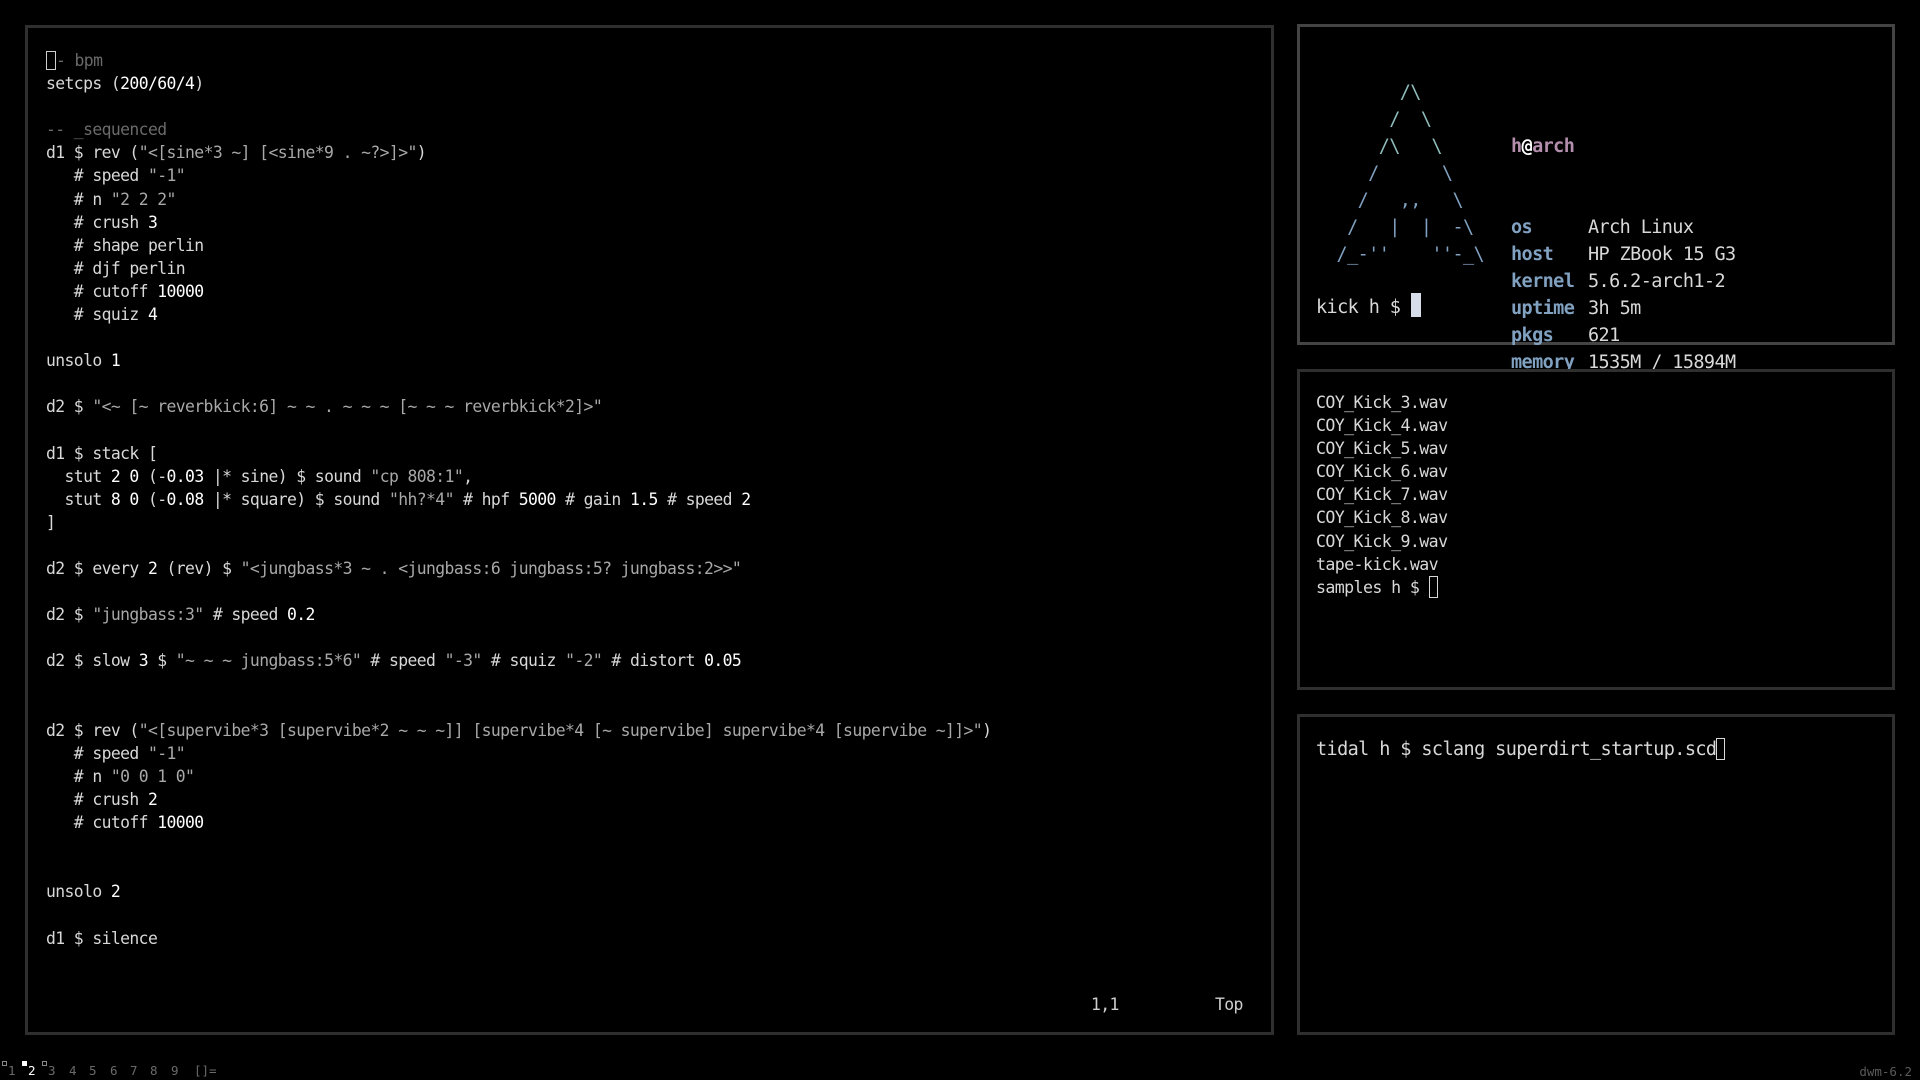  Describe the element at coordinates (4, 1063) in the screenshot. I see `occupied-indicator-icon` at that location.